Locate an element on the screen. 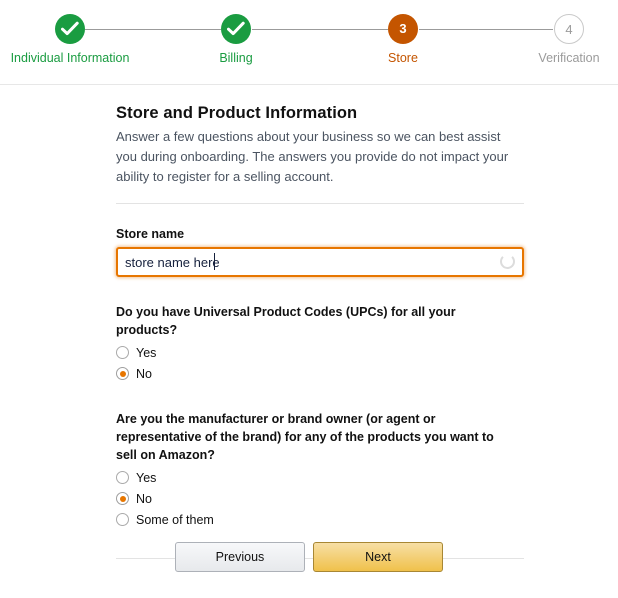  radio-icon-brand-no is located at coordinates (122, 498).